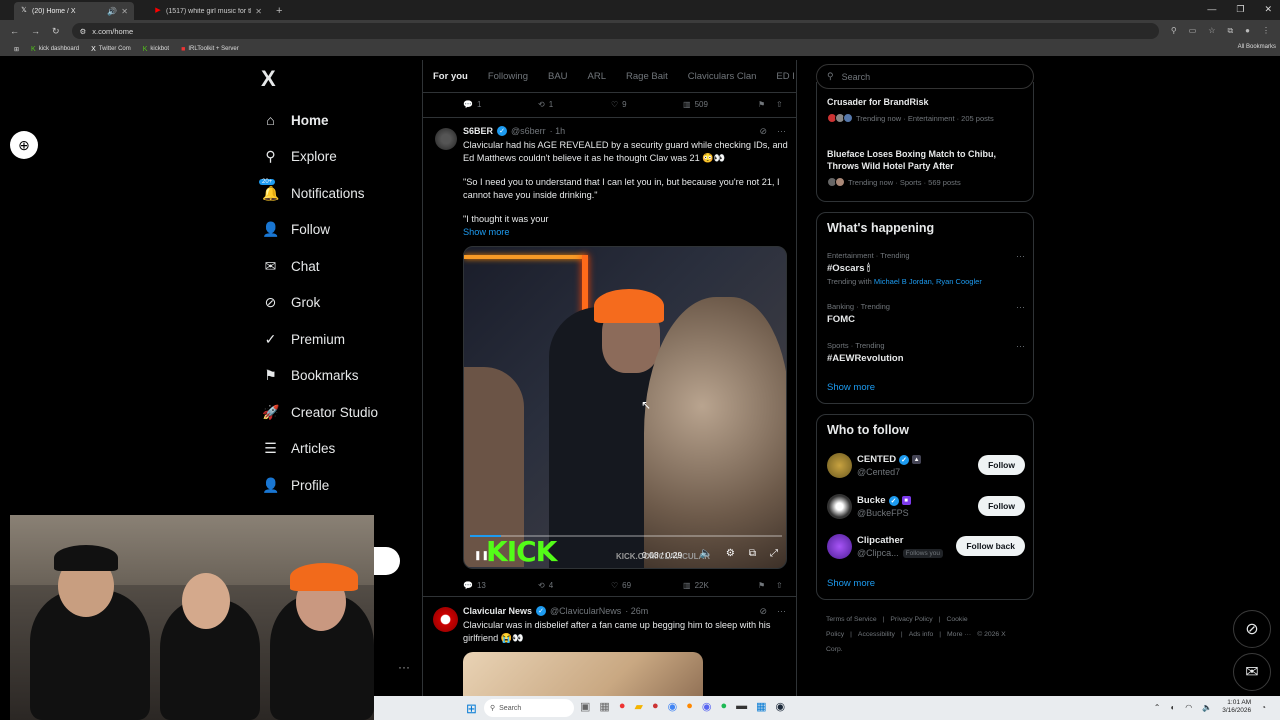 This screenshot has height=720, width=1280. Describe the element at coordinates (337, 412) in the screenshot. I see `nav-item-creator-studio: 🚀 Creator Studio` at that location.